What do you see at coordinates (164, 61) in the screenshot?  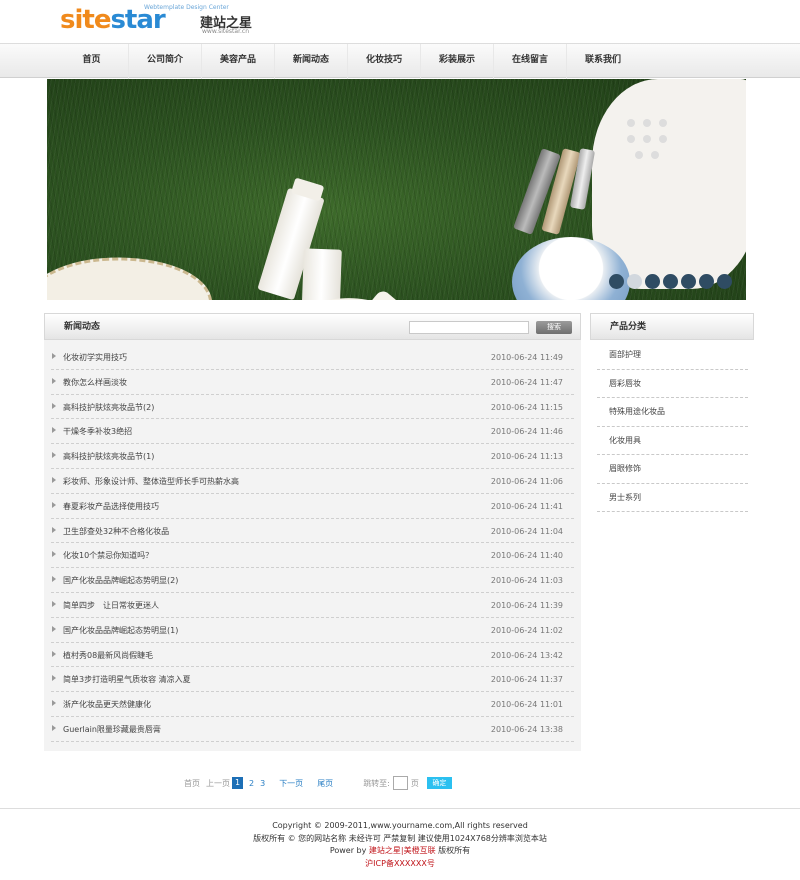 I see `nav-item: 公司简介` at bounding box center [164, 61].